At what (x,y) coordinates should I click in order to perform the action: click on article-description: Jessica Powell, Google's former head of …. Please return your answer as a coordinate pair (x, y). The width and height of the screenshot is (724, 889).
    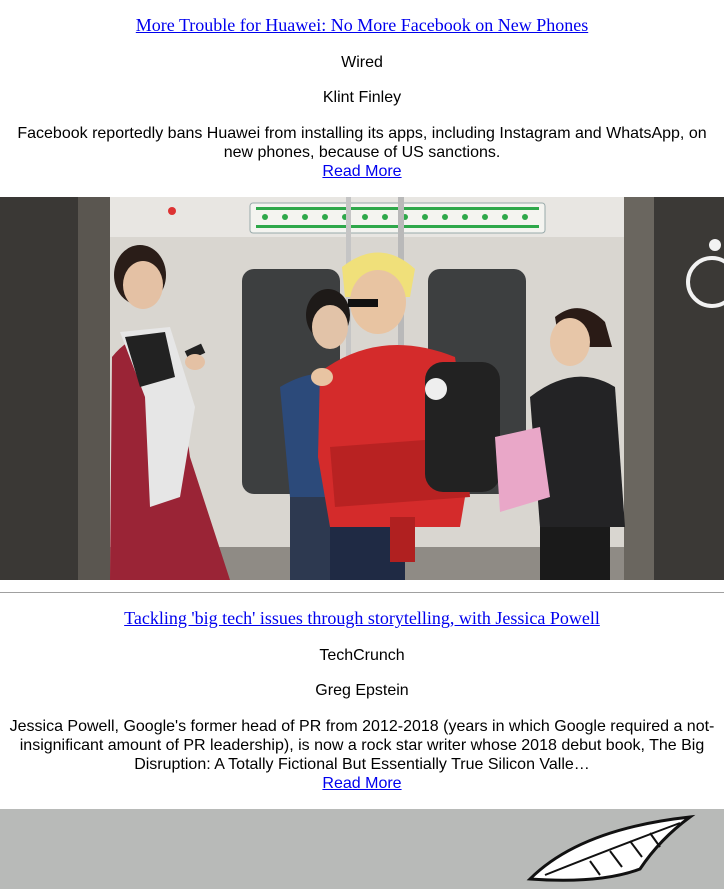
    Looking at the image, I should click on (362, 755).